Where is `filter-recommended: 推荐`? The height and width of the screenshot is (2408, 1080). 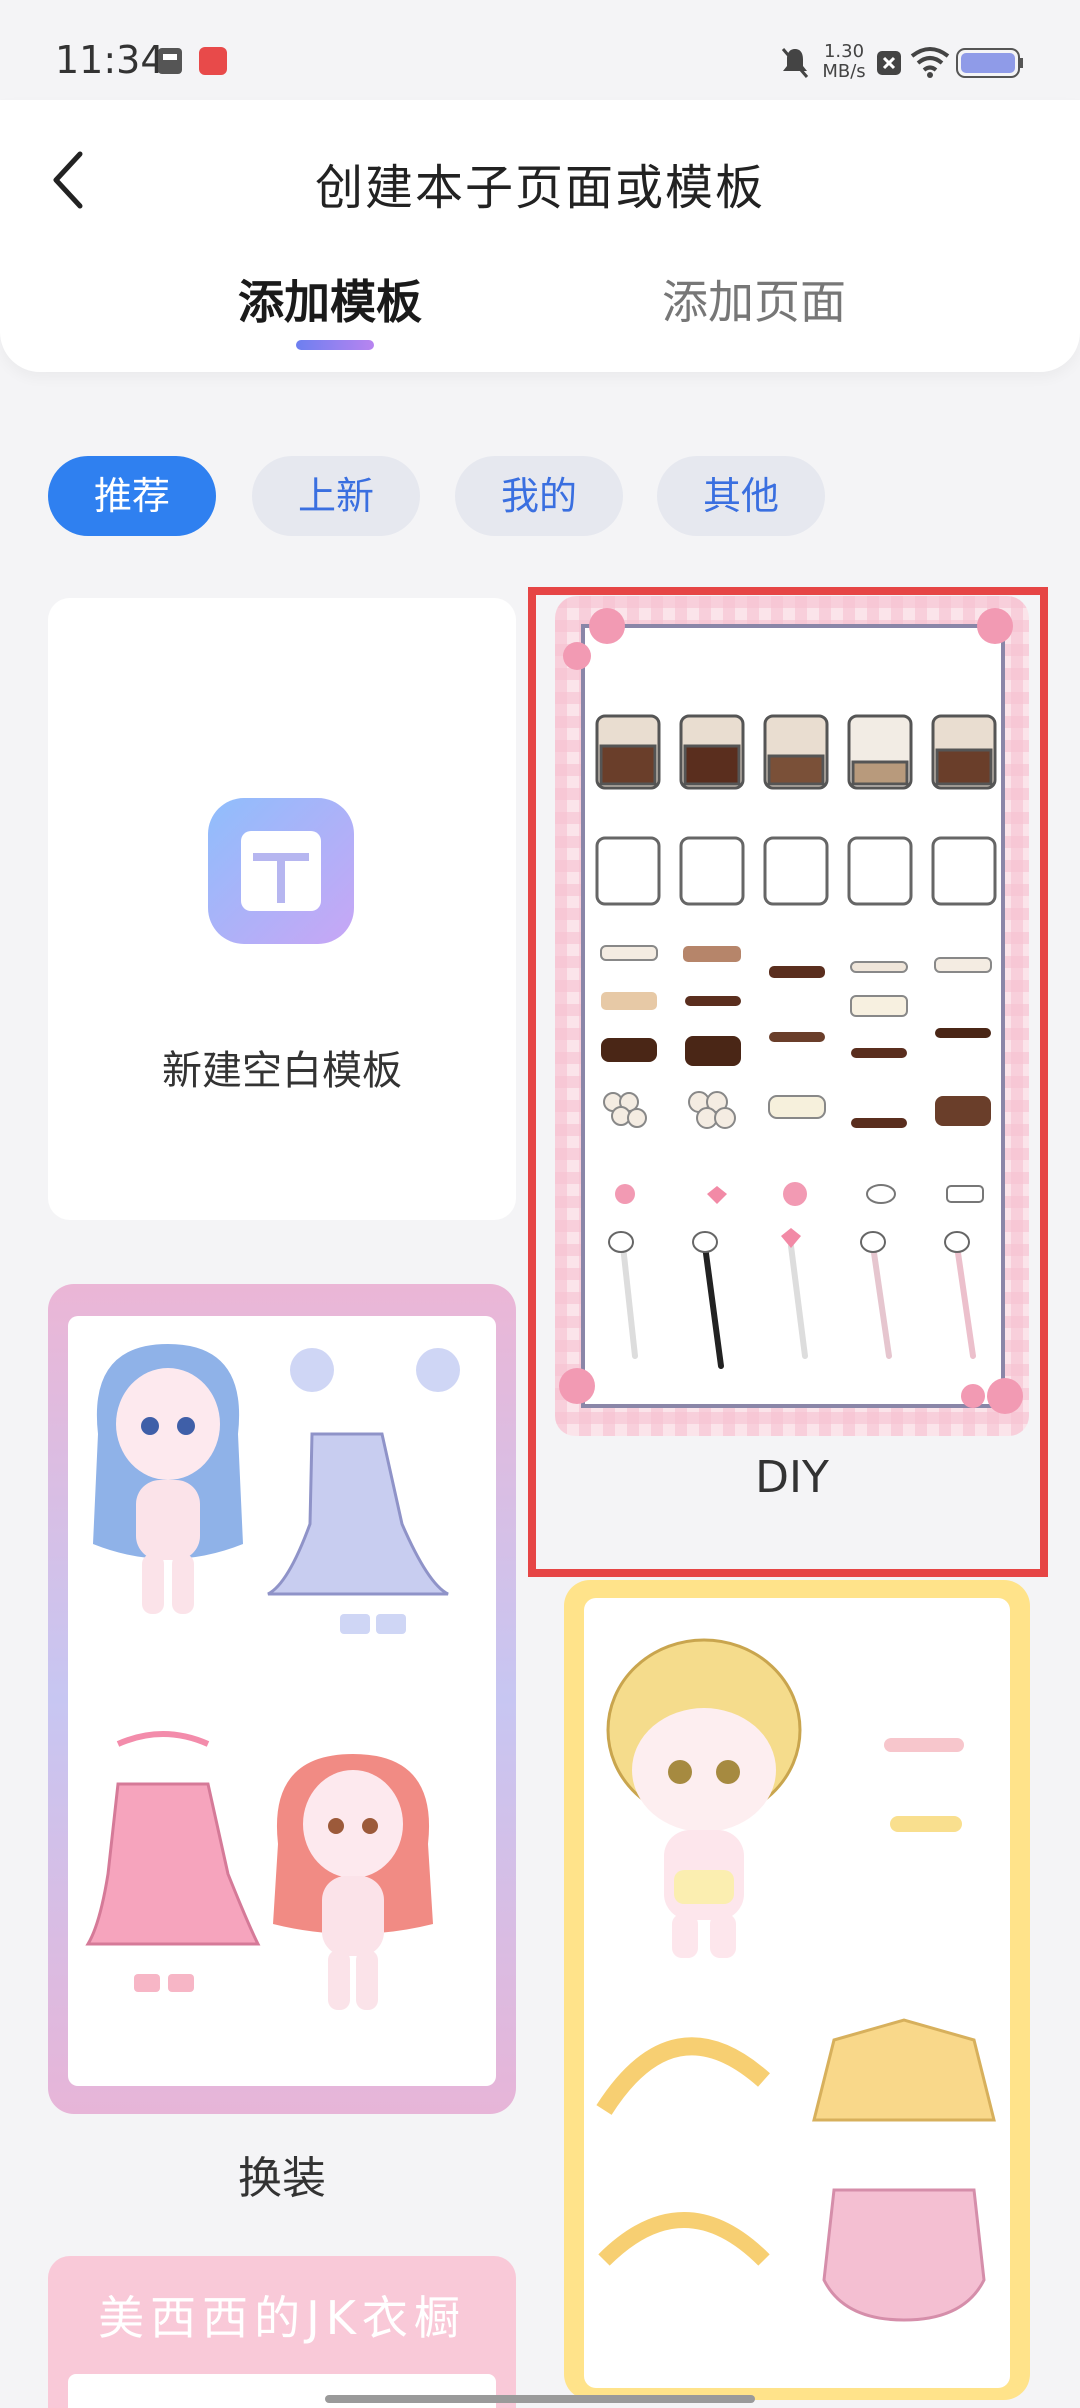
filter-recommended: 推荐 is located at coordinates (132, 496).